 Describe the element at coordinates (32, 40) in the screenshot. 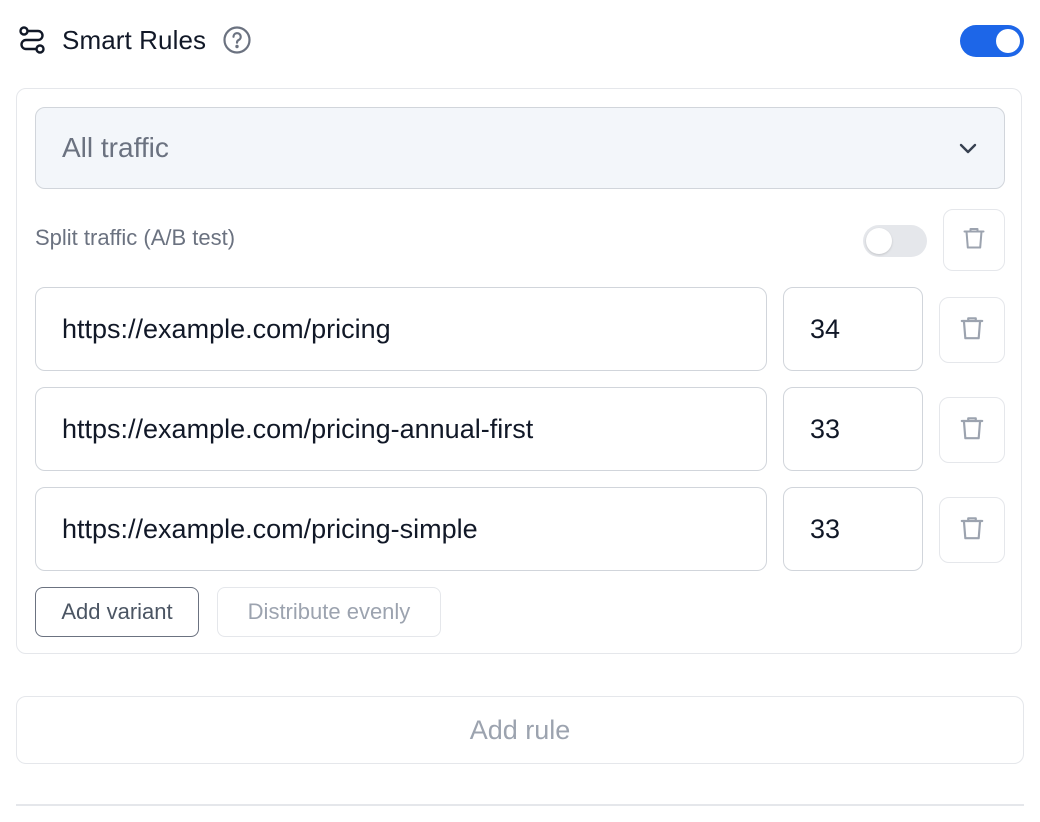

I see `routing-icon` at that location.